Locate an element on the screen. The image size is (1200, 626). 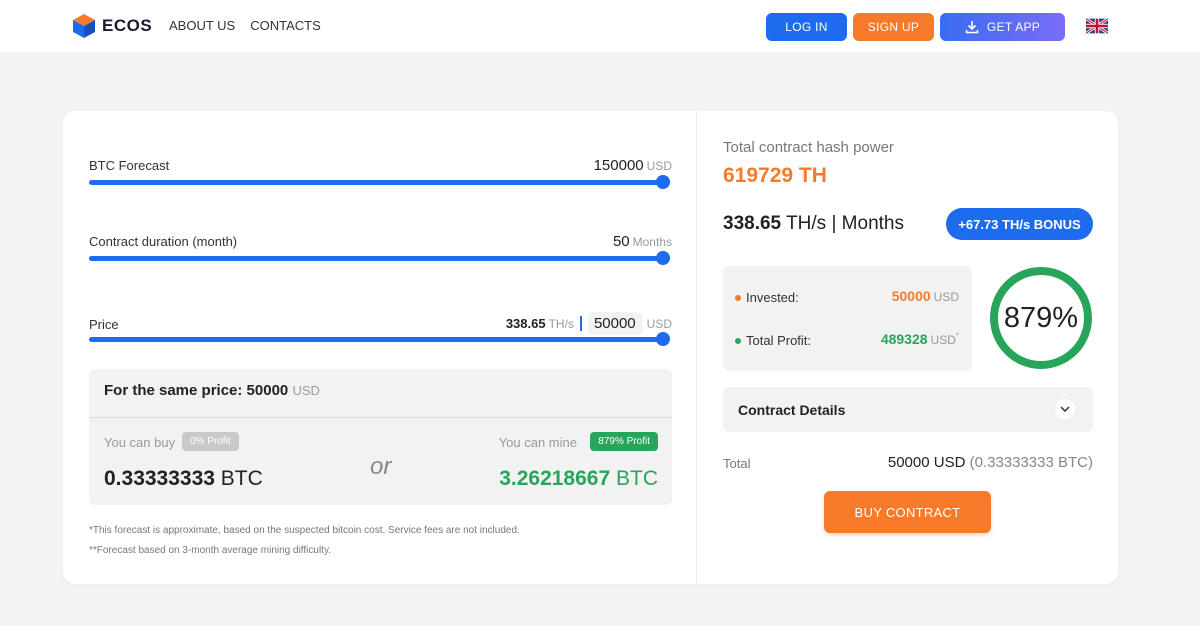
duration-unit: Months is located at coordinates (652, 242).